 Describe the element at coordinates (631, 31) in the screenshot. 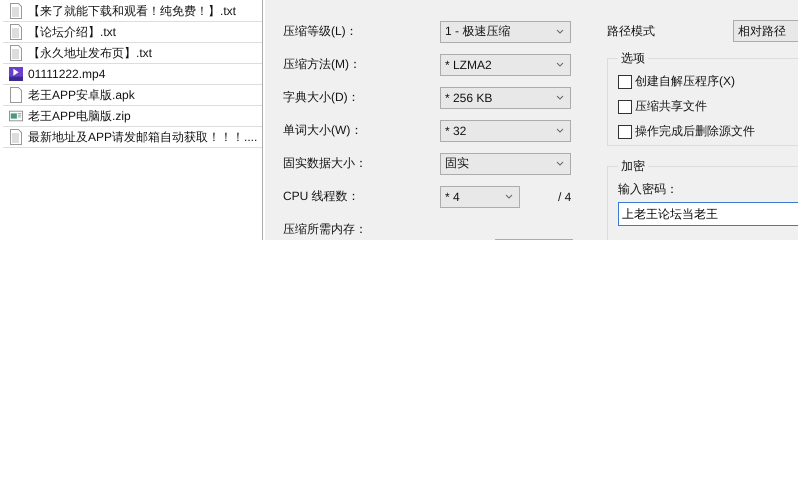

I see `setting-label: 路径模式` at that location.